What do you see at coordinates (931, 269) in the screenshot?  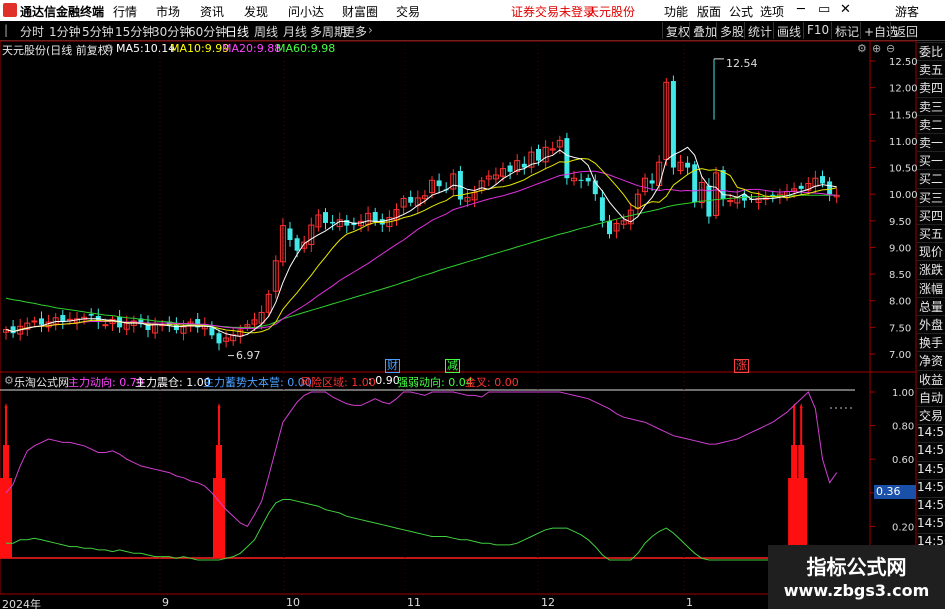 I see `quote-panel-item: 涨跌` at bounding box center [931, 269].